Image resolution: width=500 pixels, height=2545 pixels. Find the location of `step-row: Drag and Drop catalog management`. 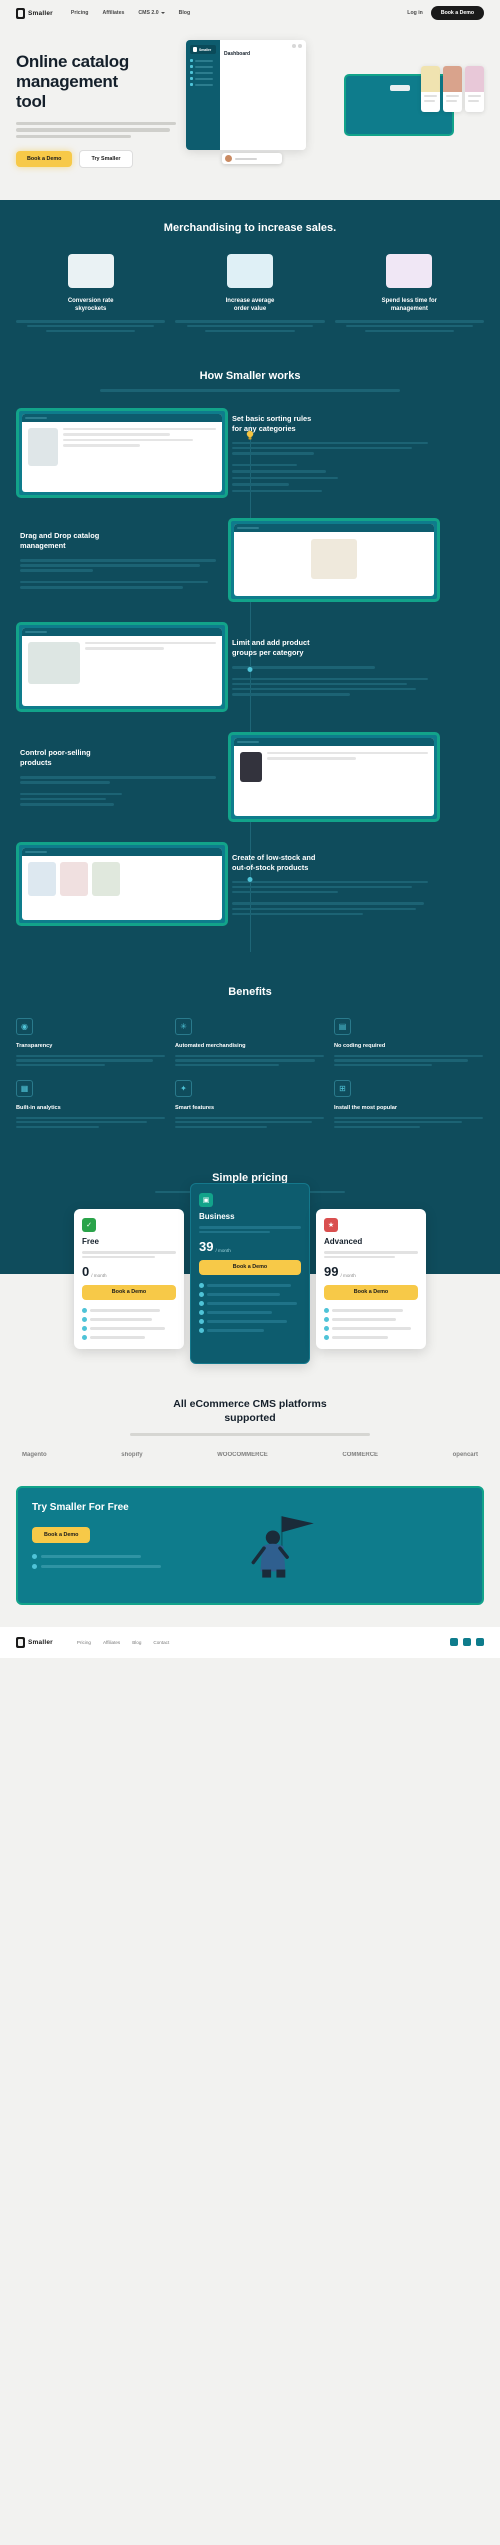

step-row: Drag and Drop catalog management is located at coordinates (250, 559).